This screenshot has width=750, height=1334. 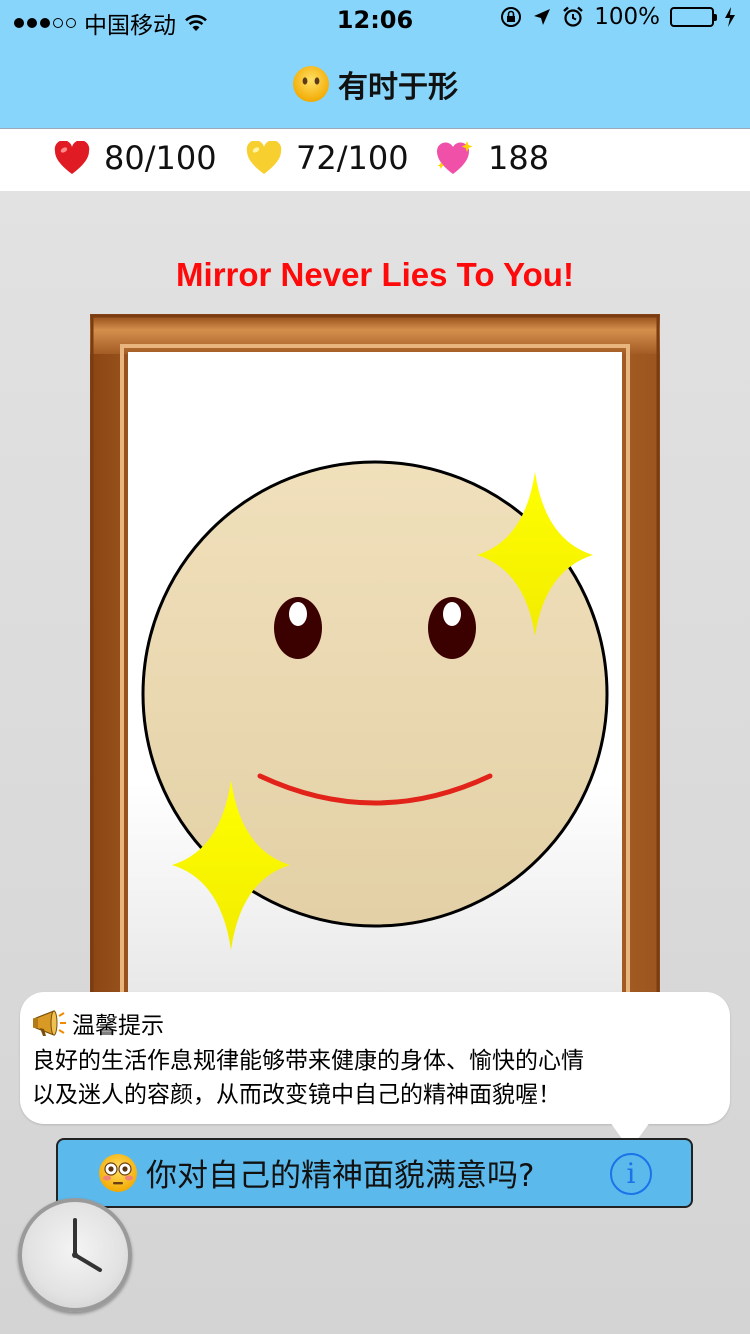 I want to click on tip-line-1: 良好的生活作息规律能够带来健康的身体、愉快的心情, so click(x=308, y=1061).